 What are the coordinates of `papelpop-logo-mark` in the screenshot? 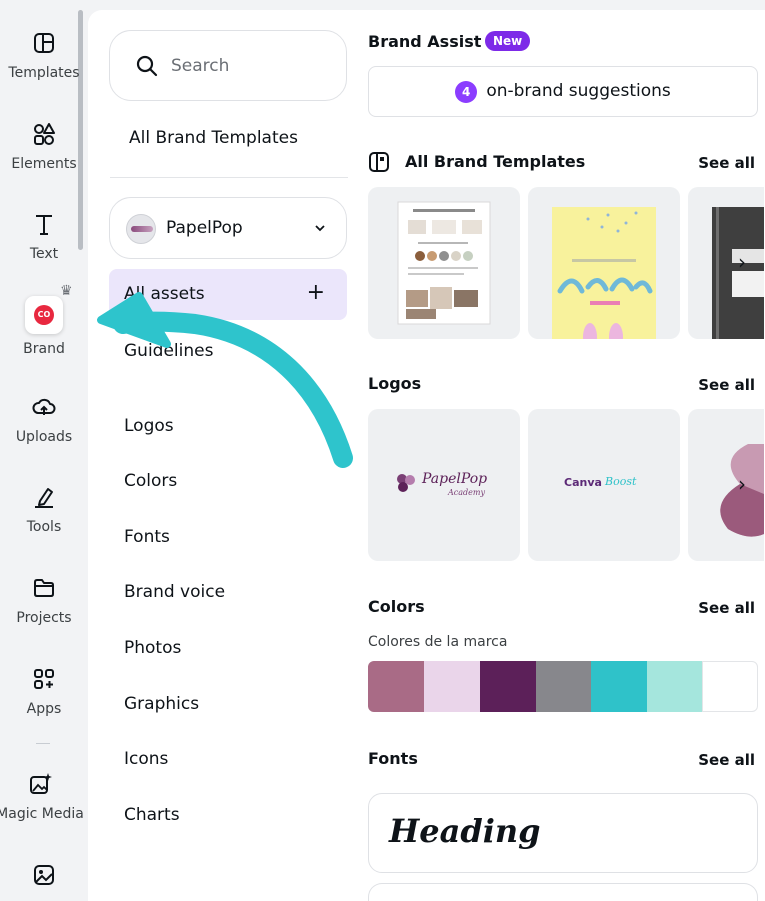 It's located at (406, 483).